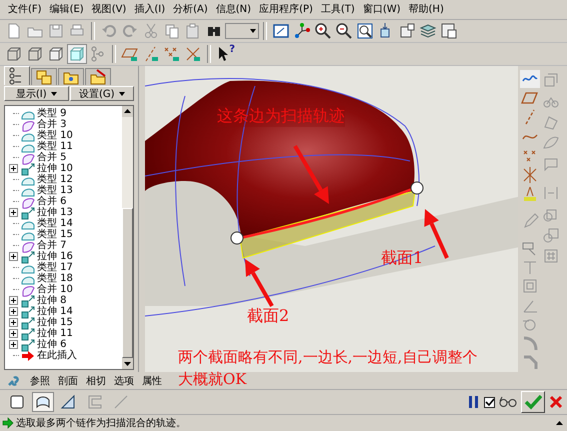  I want to click on diagonal-line-icon, so click(121, 402).